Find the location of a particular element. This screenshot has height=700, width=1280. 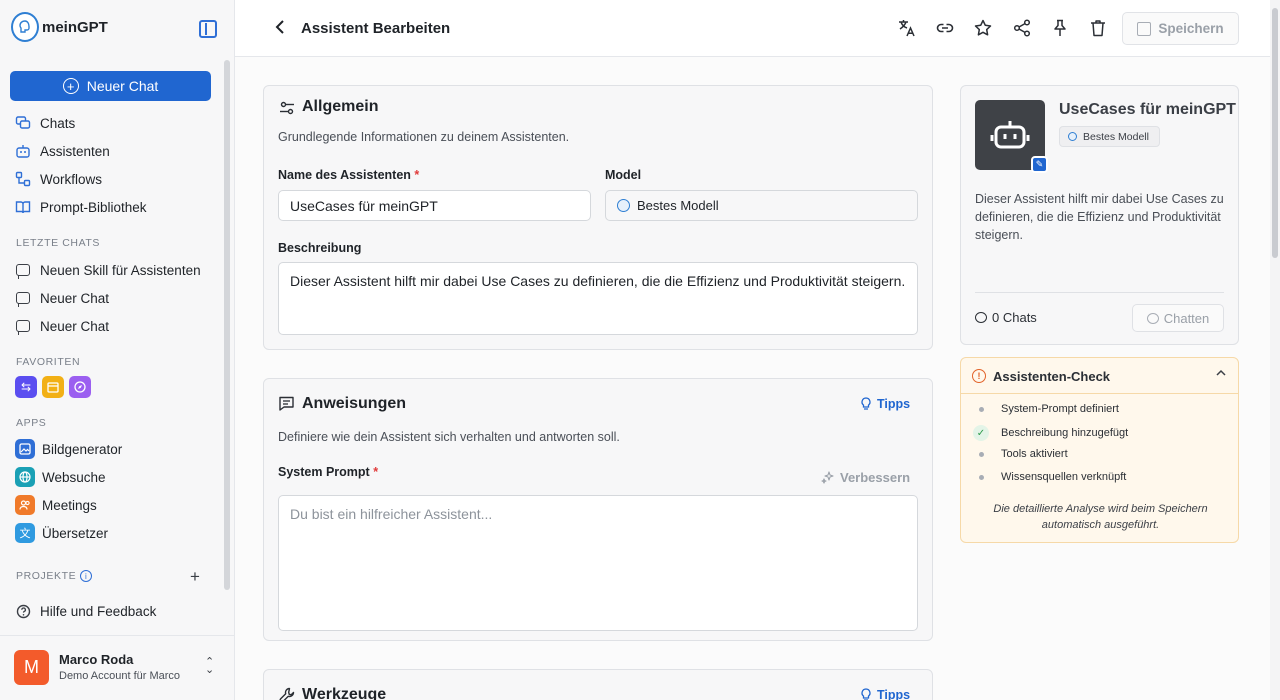

save-button: Speichern is located at coordinates (1180, 28).